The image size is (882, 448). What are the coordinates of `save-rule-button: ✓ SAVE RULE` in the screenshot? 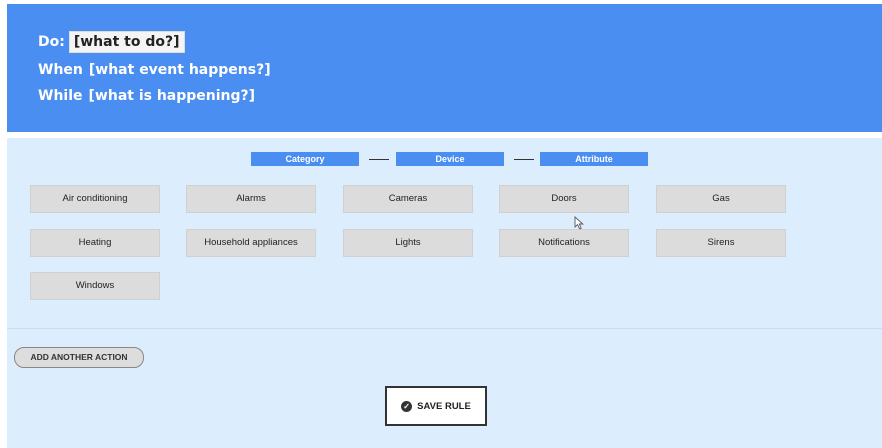 It's located at (436, 406).